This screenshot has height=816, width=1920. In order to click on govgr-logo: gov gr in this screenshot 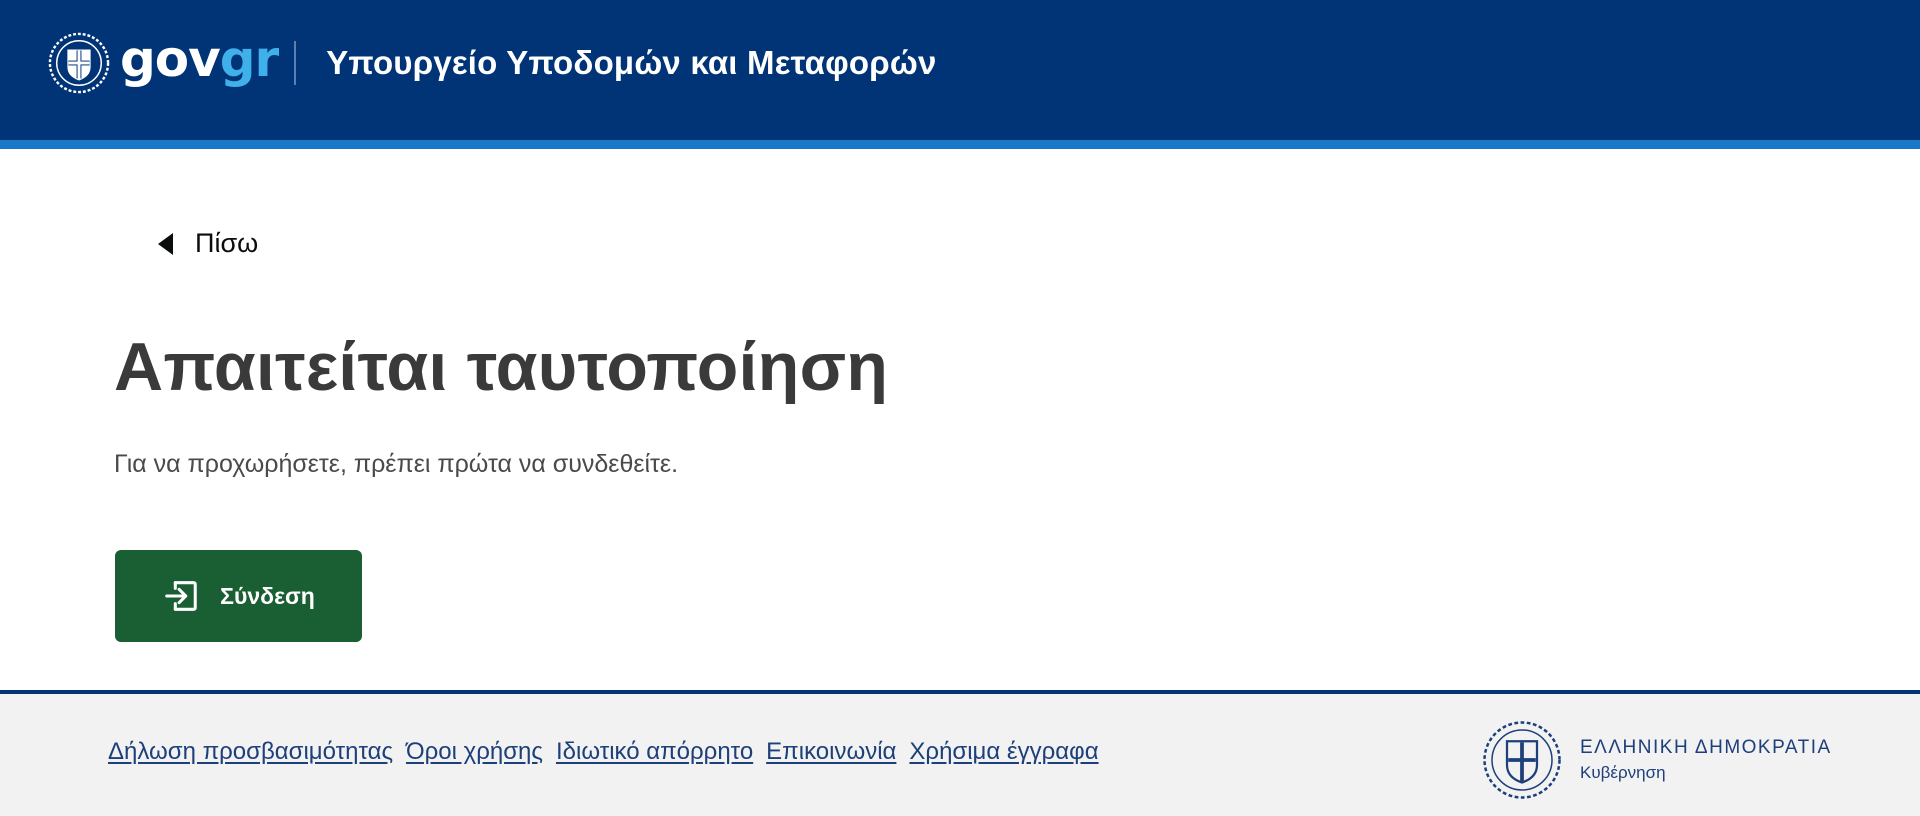, I will do `click(199, 59)`.